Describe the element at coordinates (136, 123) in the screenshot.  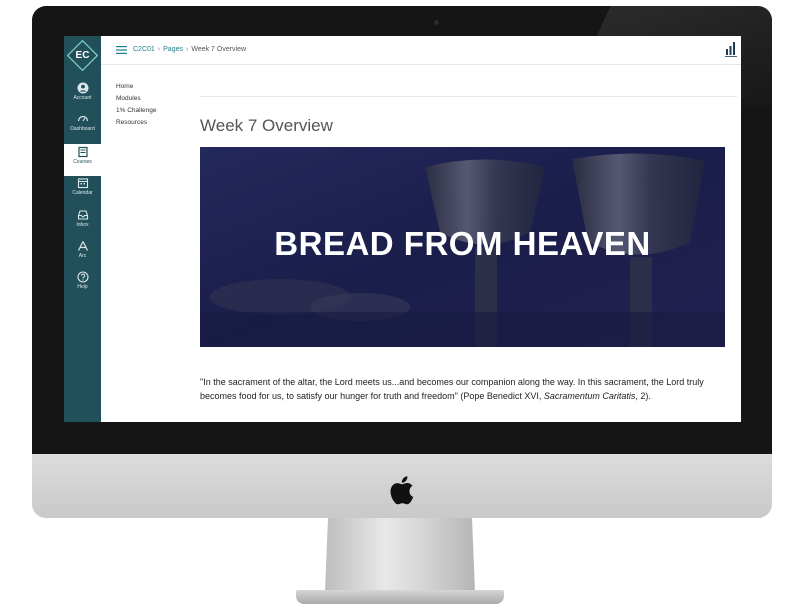
I see `course-nav-resources: Resources` at that location.